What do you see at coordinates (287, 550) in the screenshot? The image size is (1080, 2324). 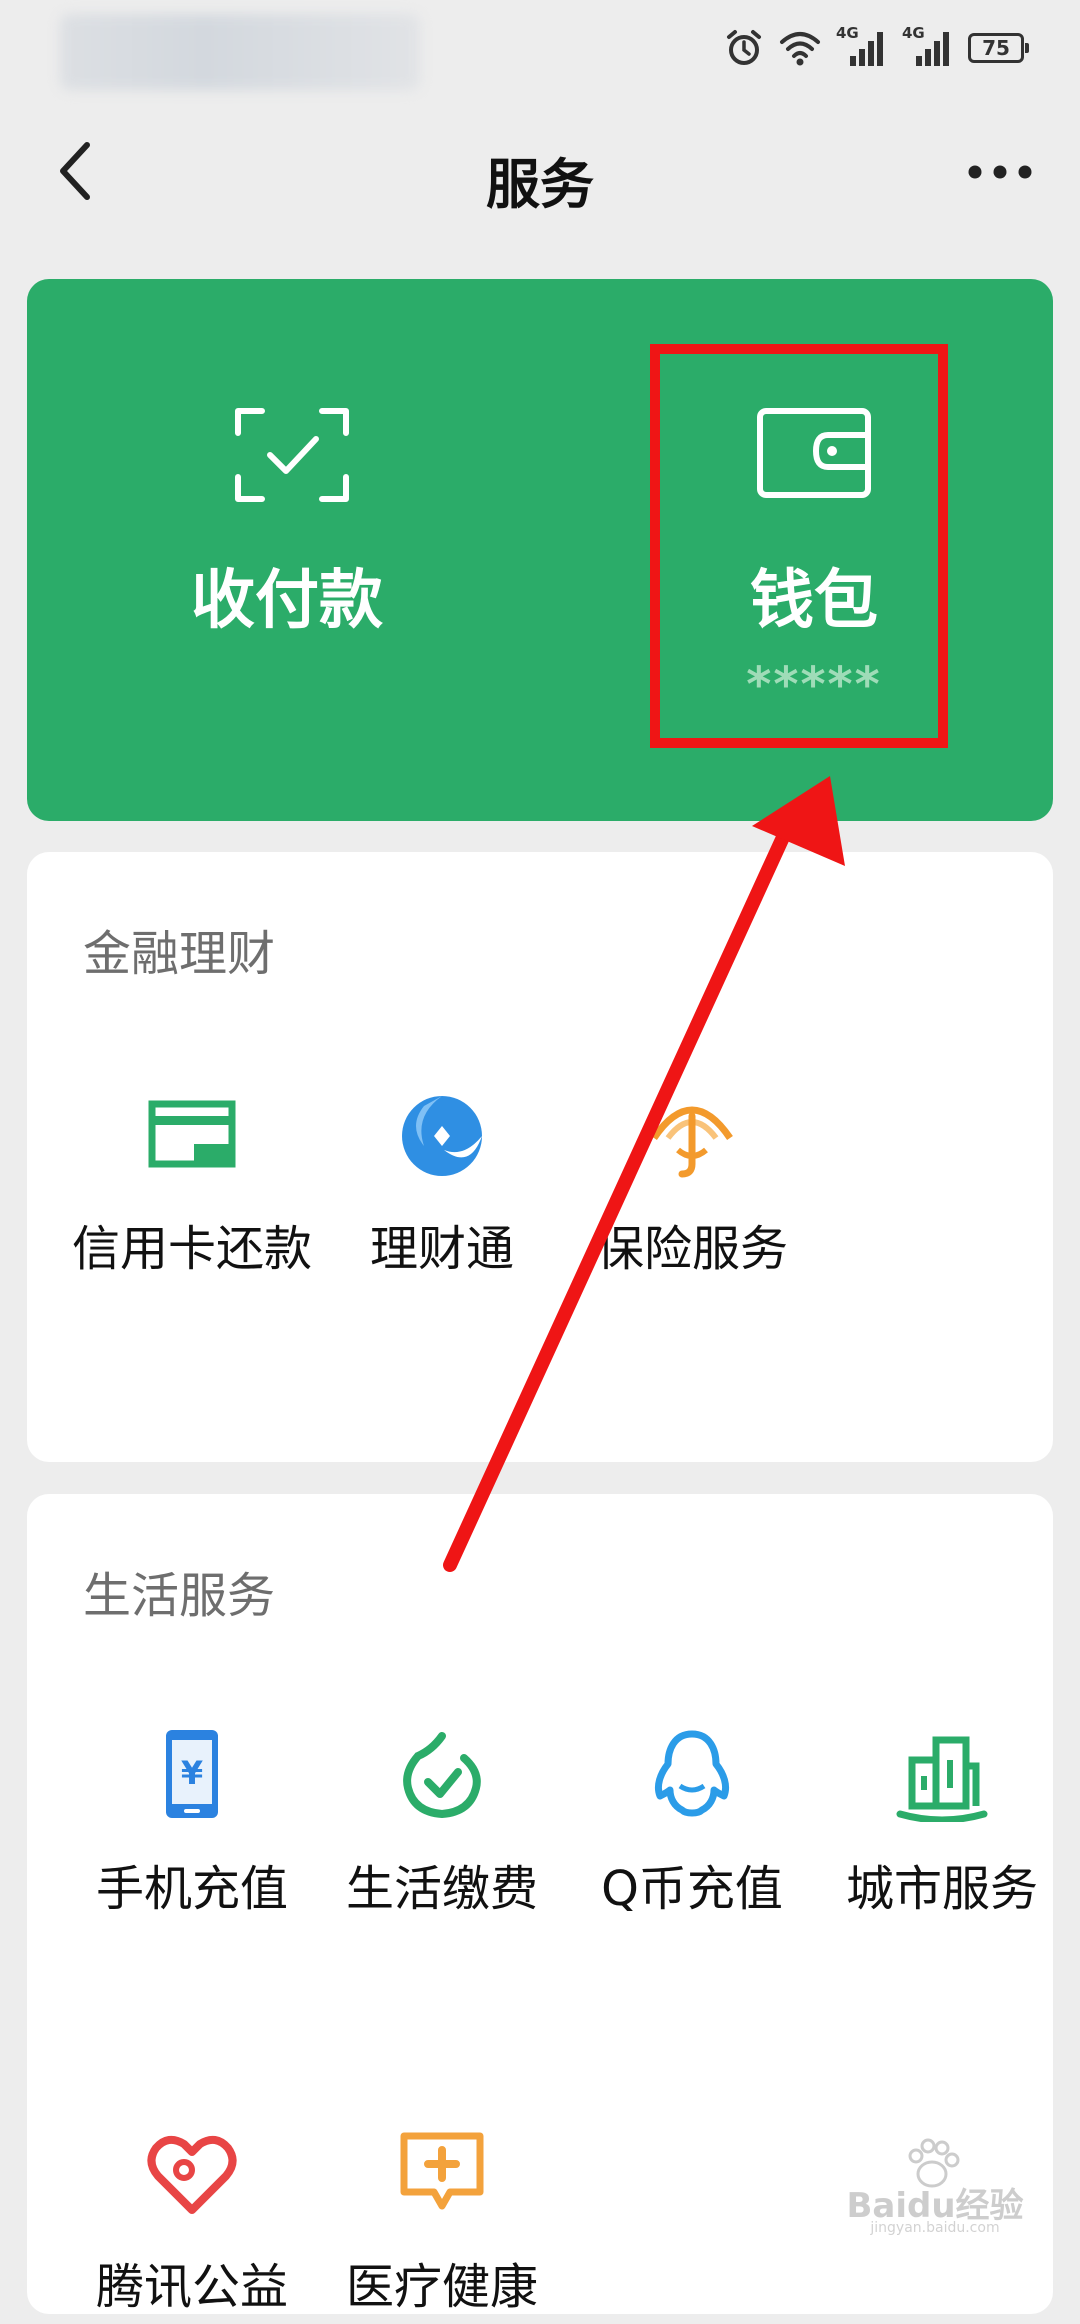 I see `pay-receive-button: 收付款` at bounding box center [287, 550].